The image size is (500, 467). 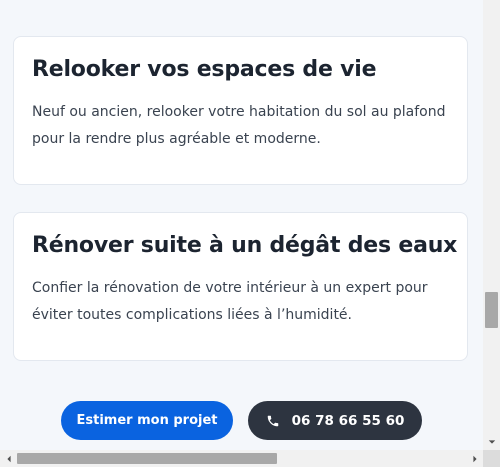 What do you see at coordinates (8, 458) in the screenshot?
I see `scroll-left-arrow-icon` at bounding box center [8, 458].